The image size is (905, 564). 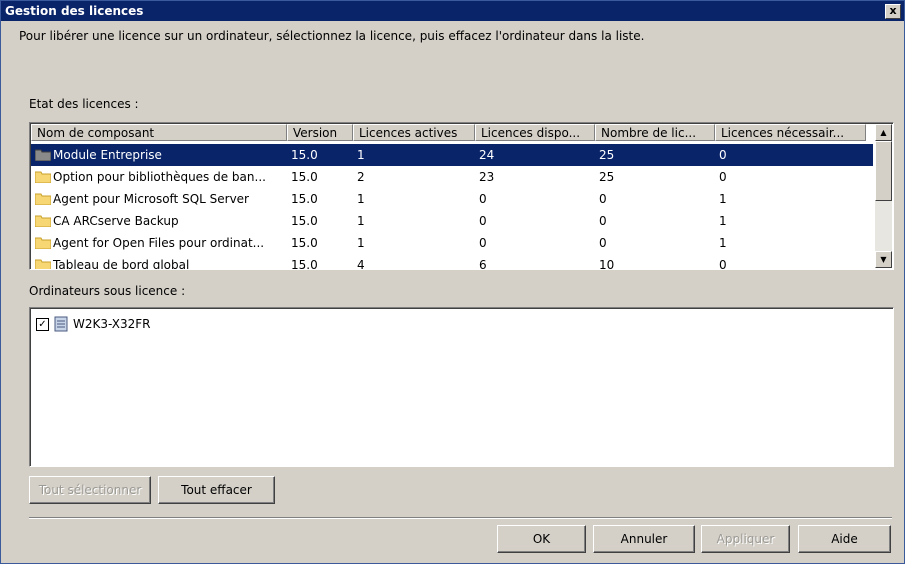 What do you see at coordinates (84, 104) in the screenshot?
I see `license-state-label: Etat des licences :` at bounding box center [84, 104].